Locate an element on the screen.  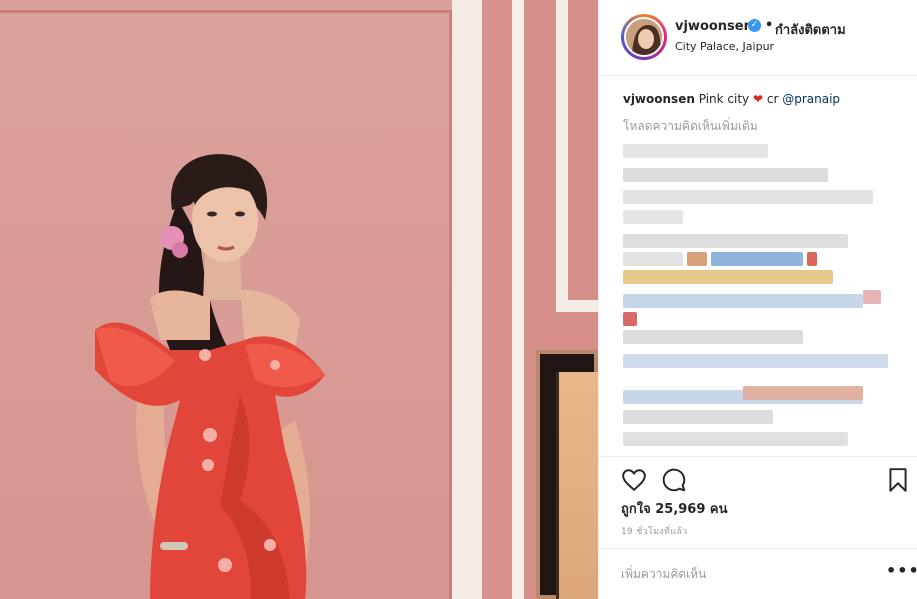
more-options-button: ••• is located at coordinates (901, 570).